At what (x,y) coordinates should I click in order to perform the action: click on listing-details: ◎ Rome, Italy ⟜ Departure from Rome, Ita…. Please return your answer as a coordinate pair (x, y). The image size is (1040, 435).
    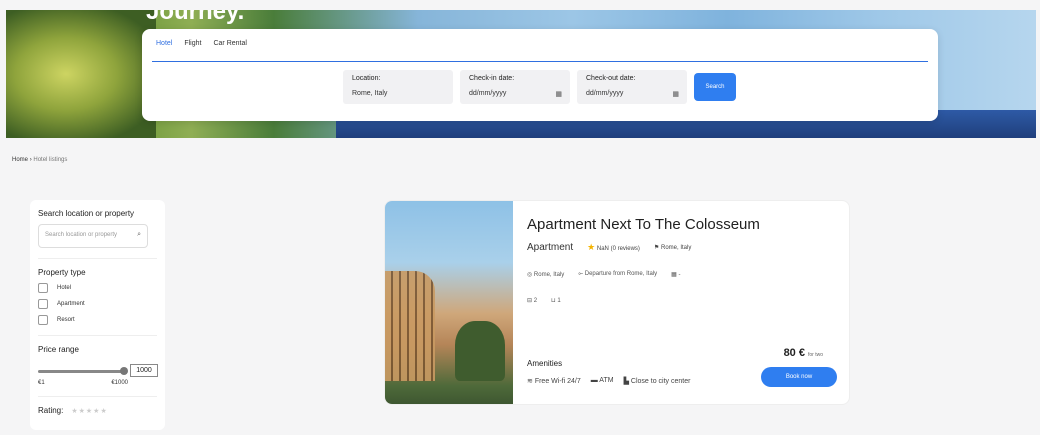
    Looking at the image, I should click on (603, 274).